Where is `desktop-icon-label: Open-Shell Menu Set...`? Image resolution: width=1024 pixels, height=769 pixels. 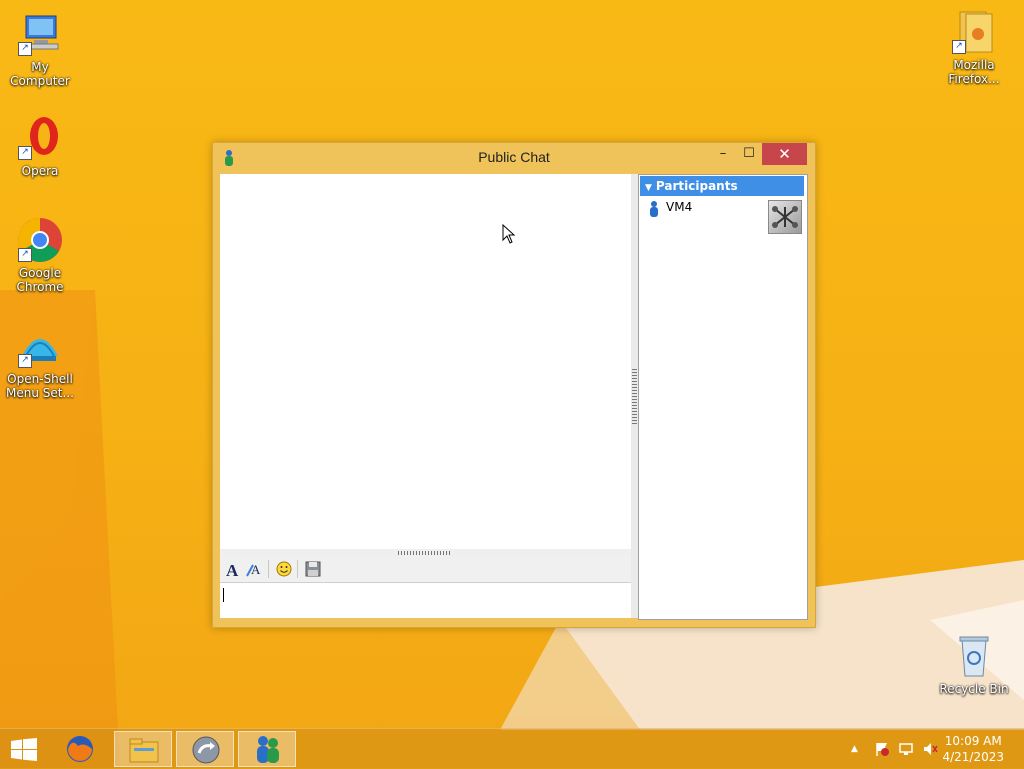
desktop-icon-label: Open-Shell Menu Set... is located at coordinates (40, 386).